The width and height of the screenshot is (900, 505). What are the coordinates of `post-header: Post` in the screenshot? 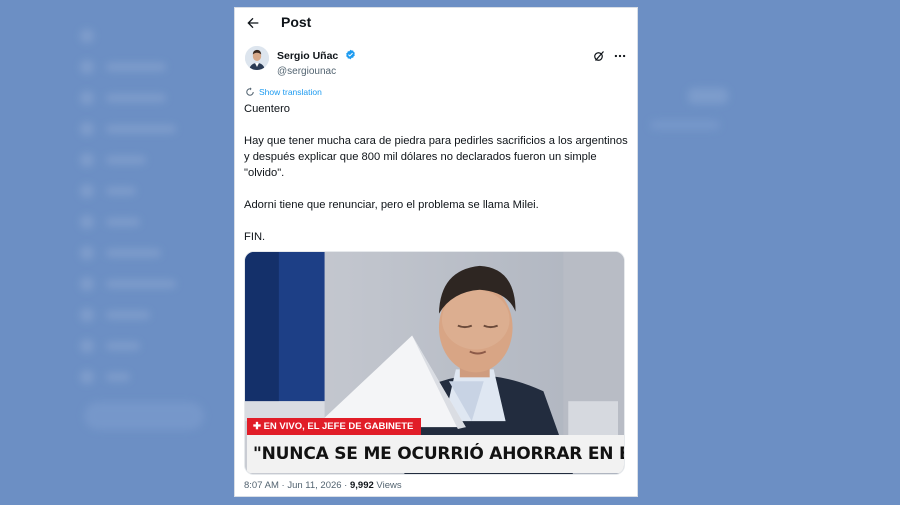 It's located at (436, 23).